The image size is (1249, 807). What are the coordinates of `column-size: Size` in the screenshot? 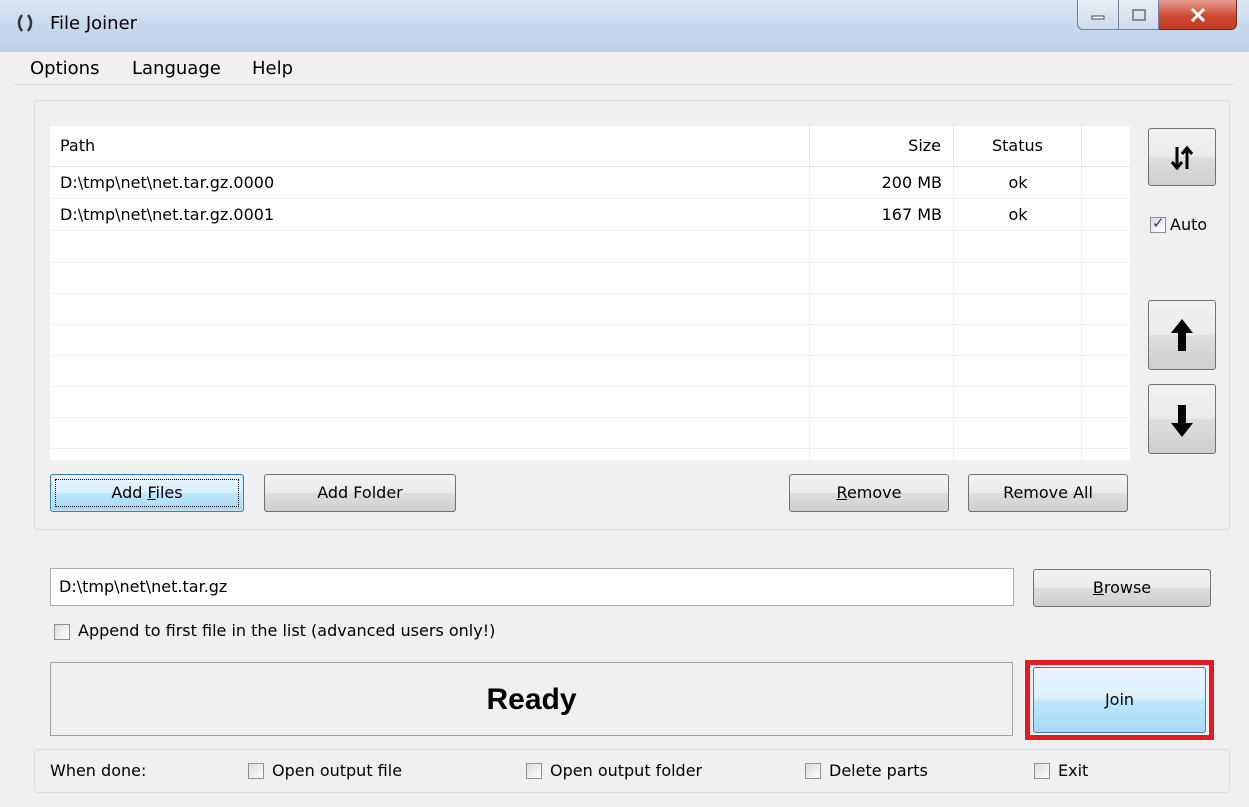 It's located at (882, 146).